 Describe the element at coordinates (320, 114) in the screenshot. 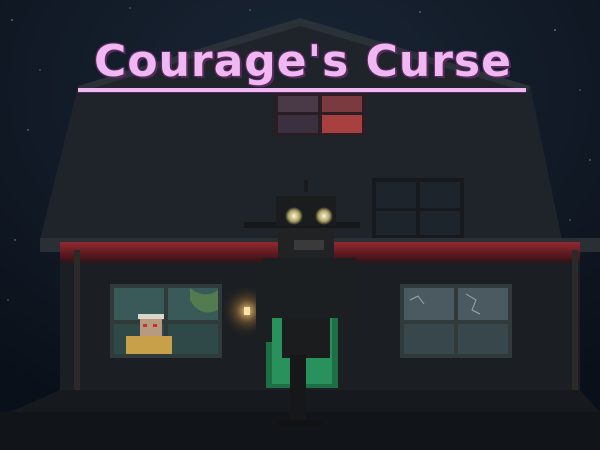

I see `attic-window` at that location.